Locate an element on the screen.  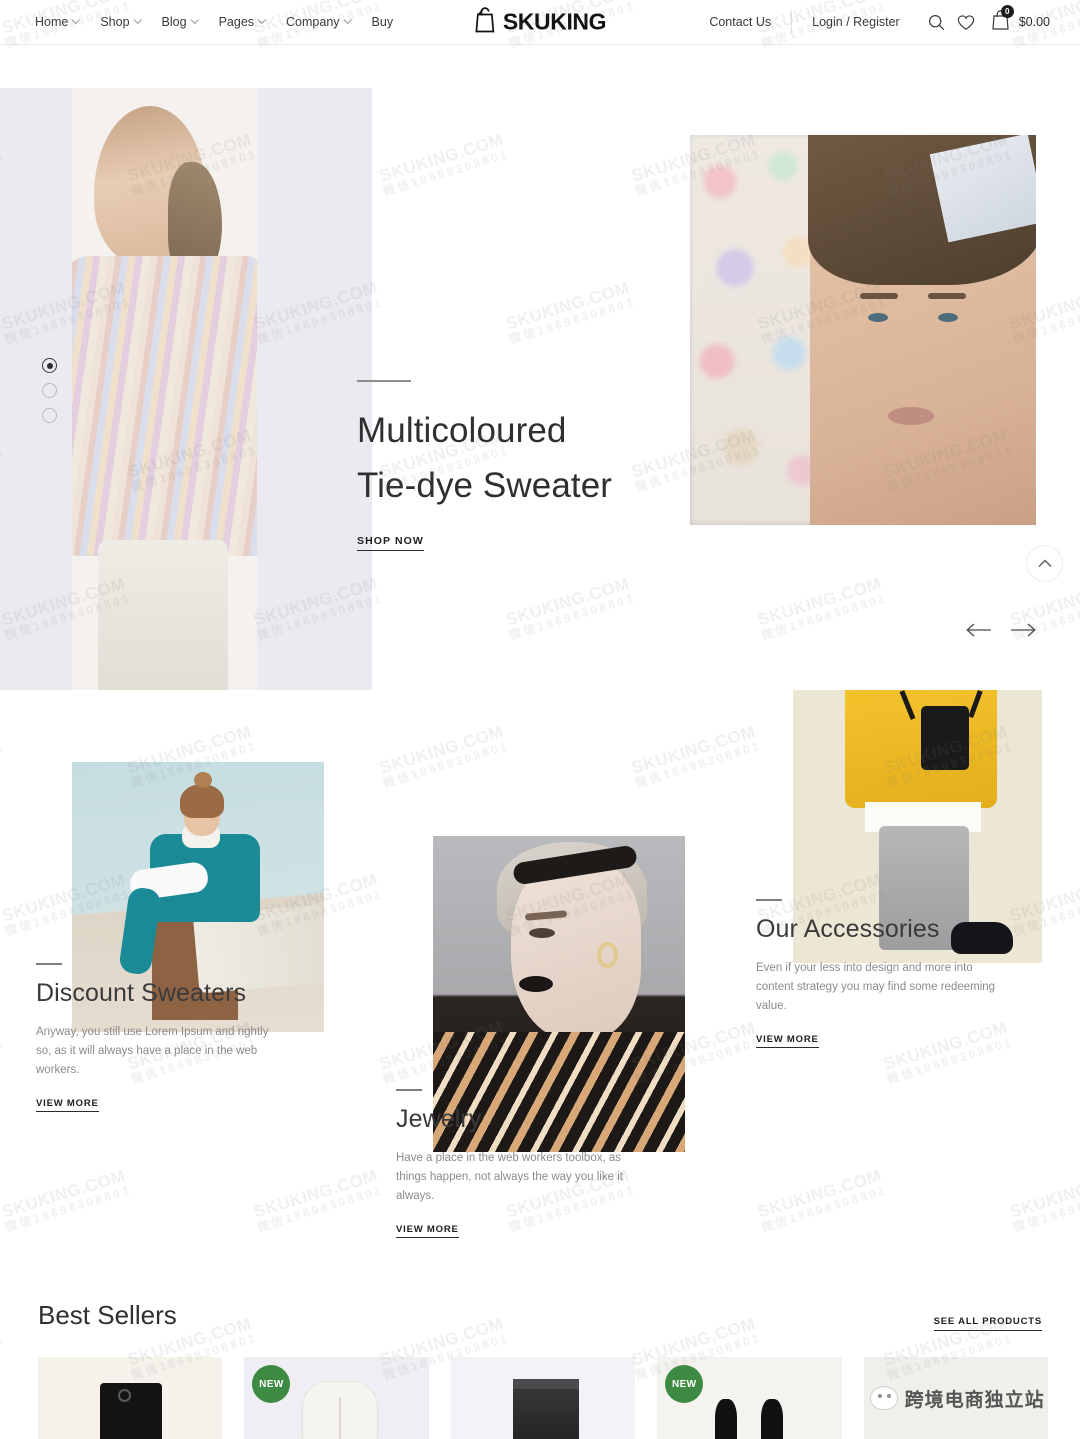
hero-title-line1: Multicoloured is located at coordinates (462, 430).